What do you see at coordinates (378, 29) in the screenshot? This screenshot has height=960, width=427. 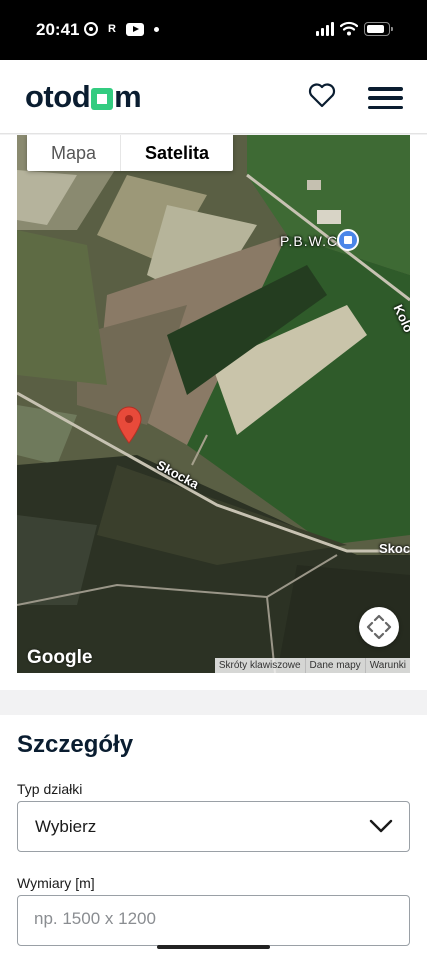 I see `battery-icon` at bounding box center [378, 29].